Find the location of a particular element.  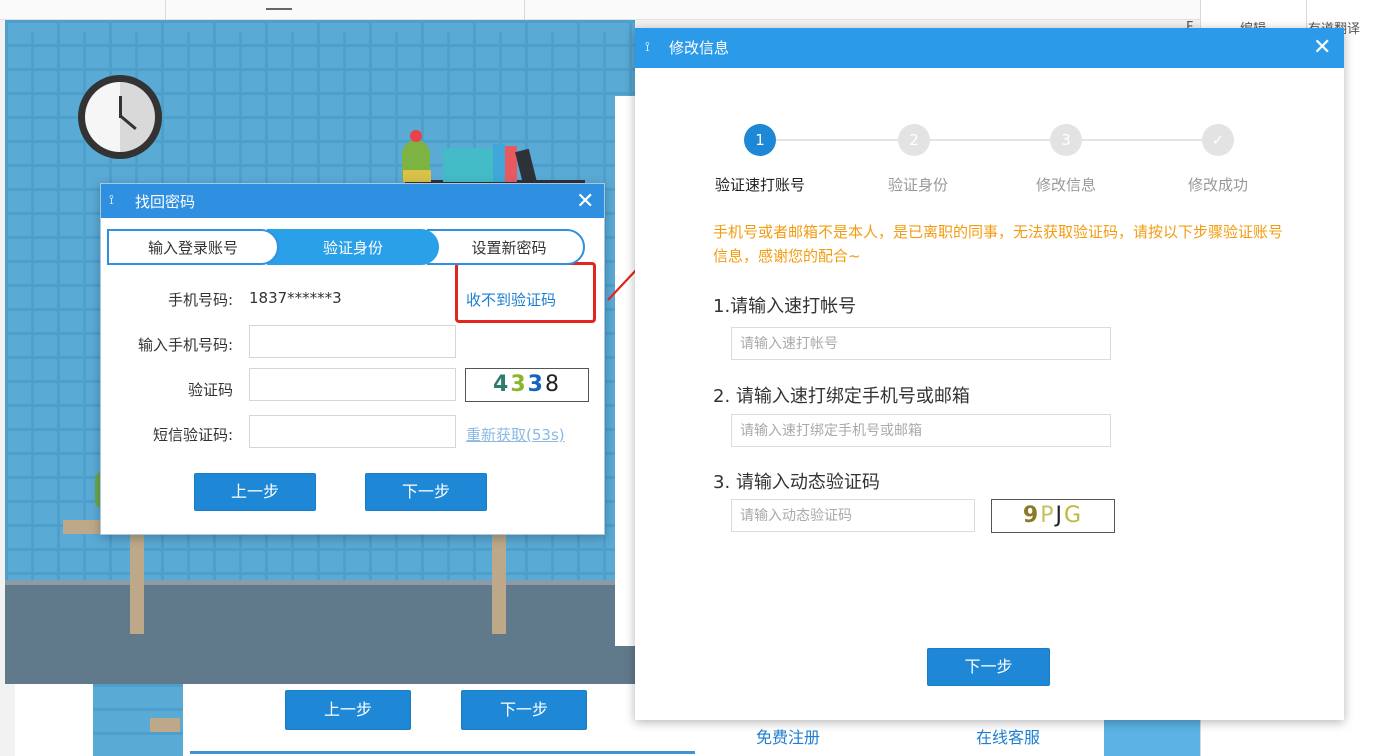

clock-face is located at coordinates (120, 117).